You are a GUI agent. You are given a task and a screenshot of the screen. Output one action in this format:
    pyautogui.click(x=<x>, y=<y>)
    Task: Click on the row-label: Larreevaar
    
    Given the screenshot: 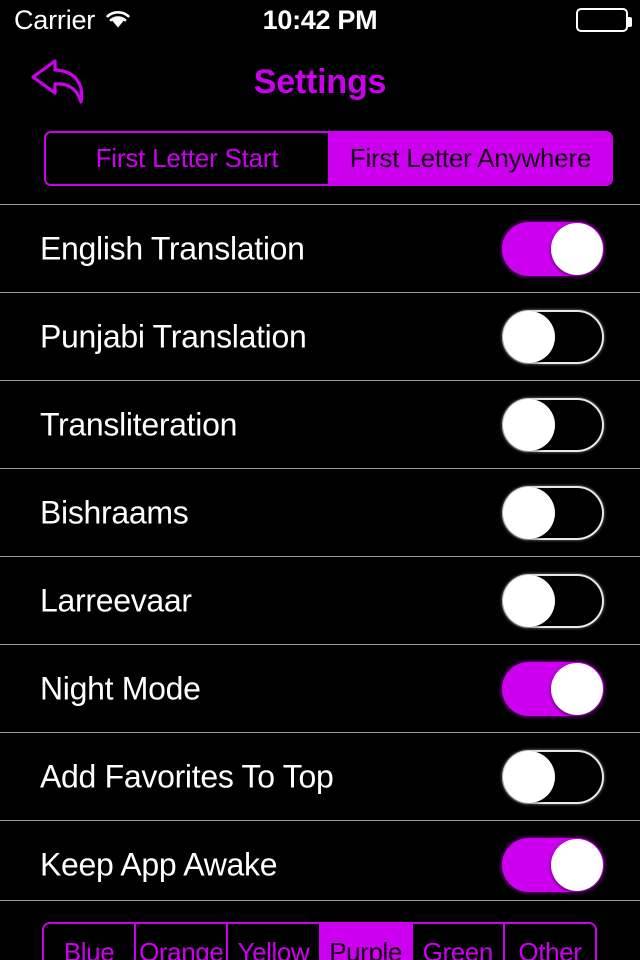 What is the action you would take?
    pyautogui.click(x=116, y=600)
    